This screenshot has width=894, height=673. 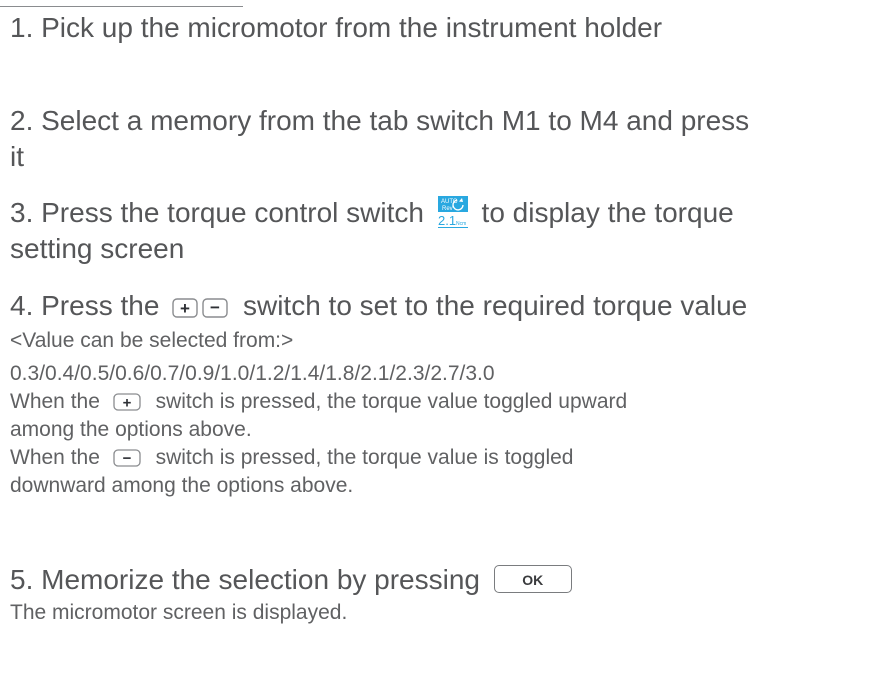 What do you see at coordinates (85, 305) in the screenshot?
I see `step-4-text-before: 4. Press the` at bounding box center [85, 305].